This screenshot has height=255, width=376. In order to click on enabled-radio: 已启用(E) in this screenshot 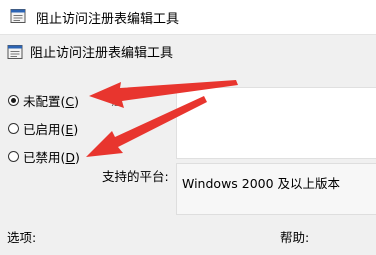, I will do `click(43, 128)`.